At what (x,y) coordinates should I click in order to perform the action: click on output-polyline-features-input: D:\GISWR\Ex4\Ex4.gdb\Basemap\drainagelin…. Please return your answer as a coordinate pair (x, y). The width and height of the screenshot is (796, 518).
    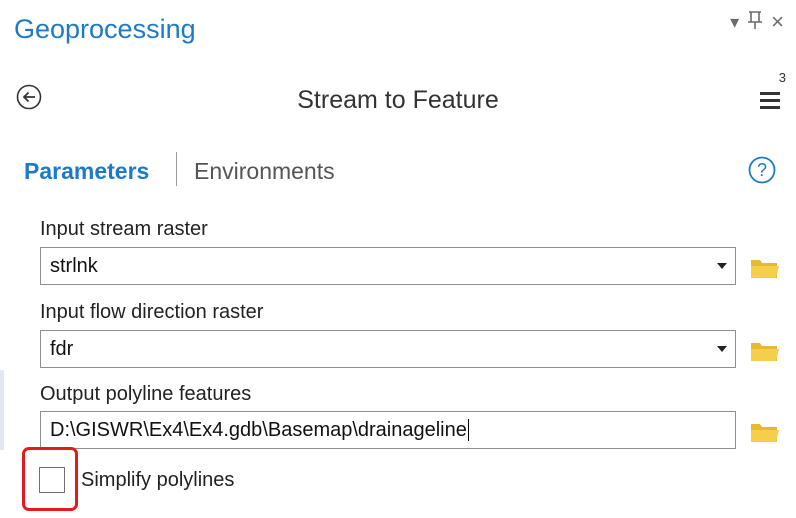
    Looking at the image, I should click on (388, 430).